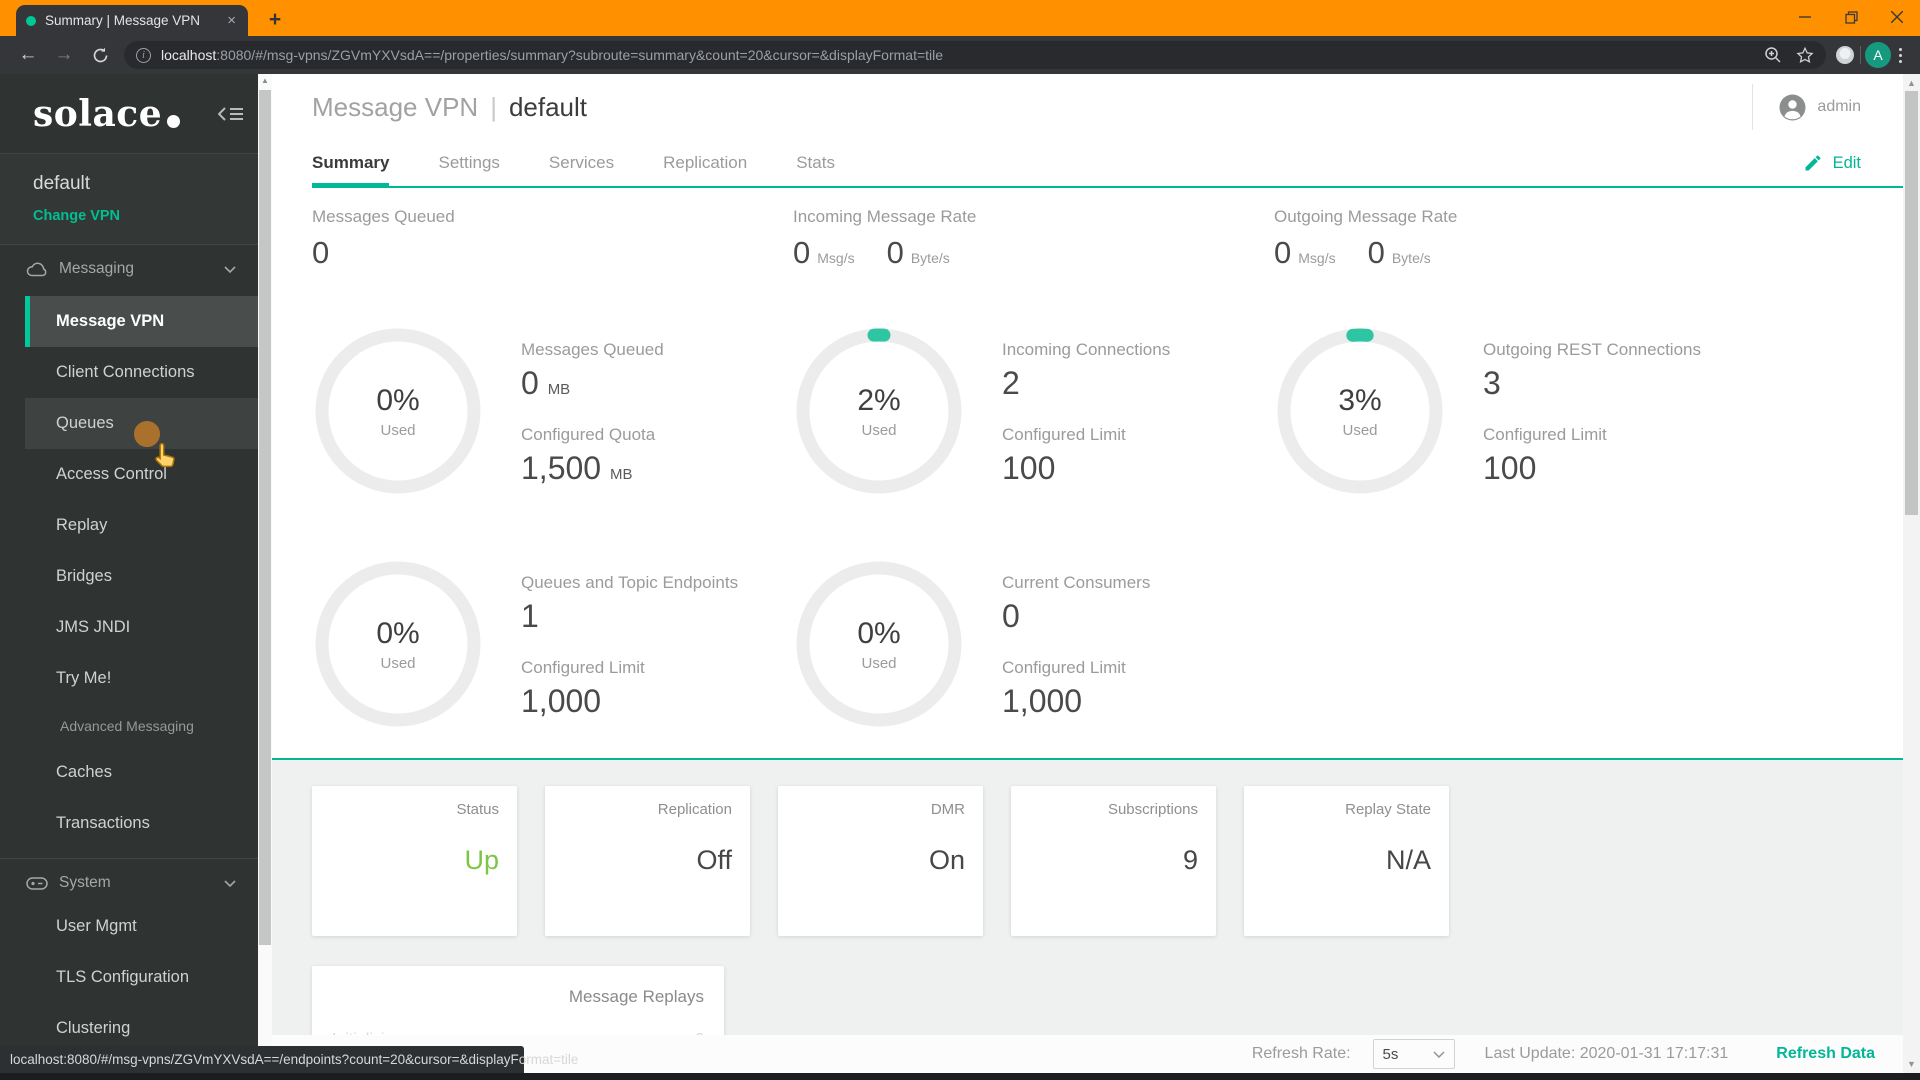  What do you see at coordinates (1301, 1053) in the screenshot?
I see `refresh-rate-label: Refresh Rate:` at bounding box center [1301, 1053].